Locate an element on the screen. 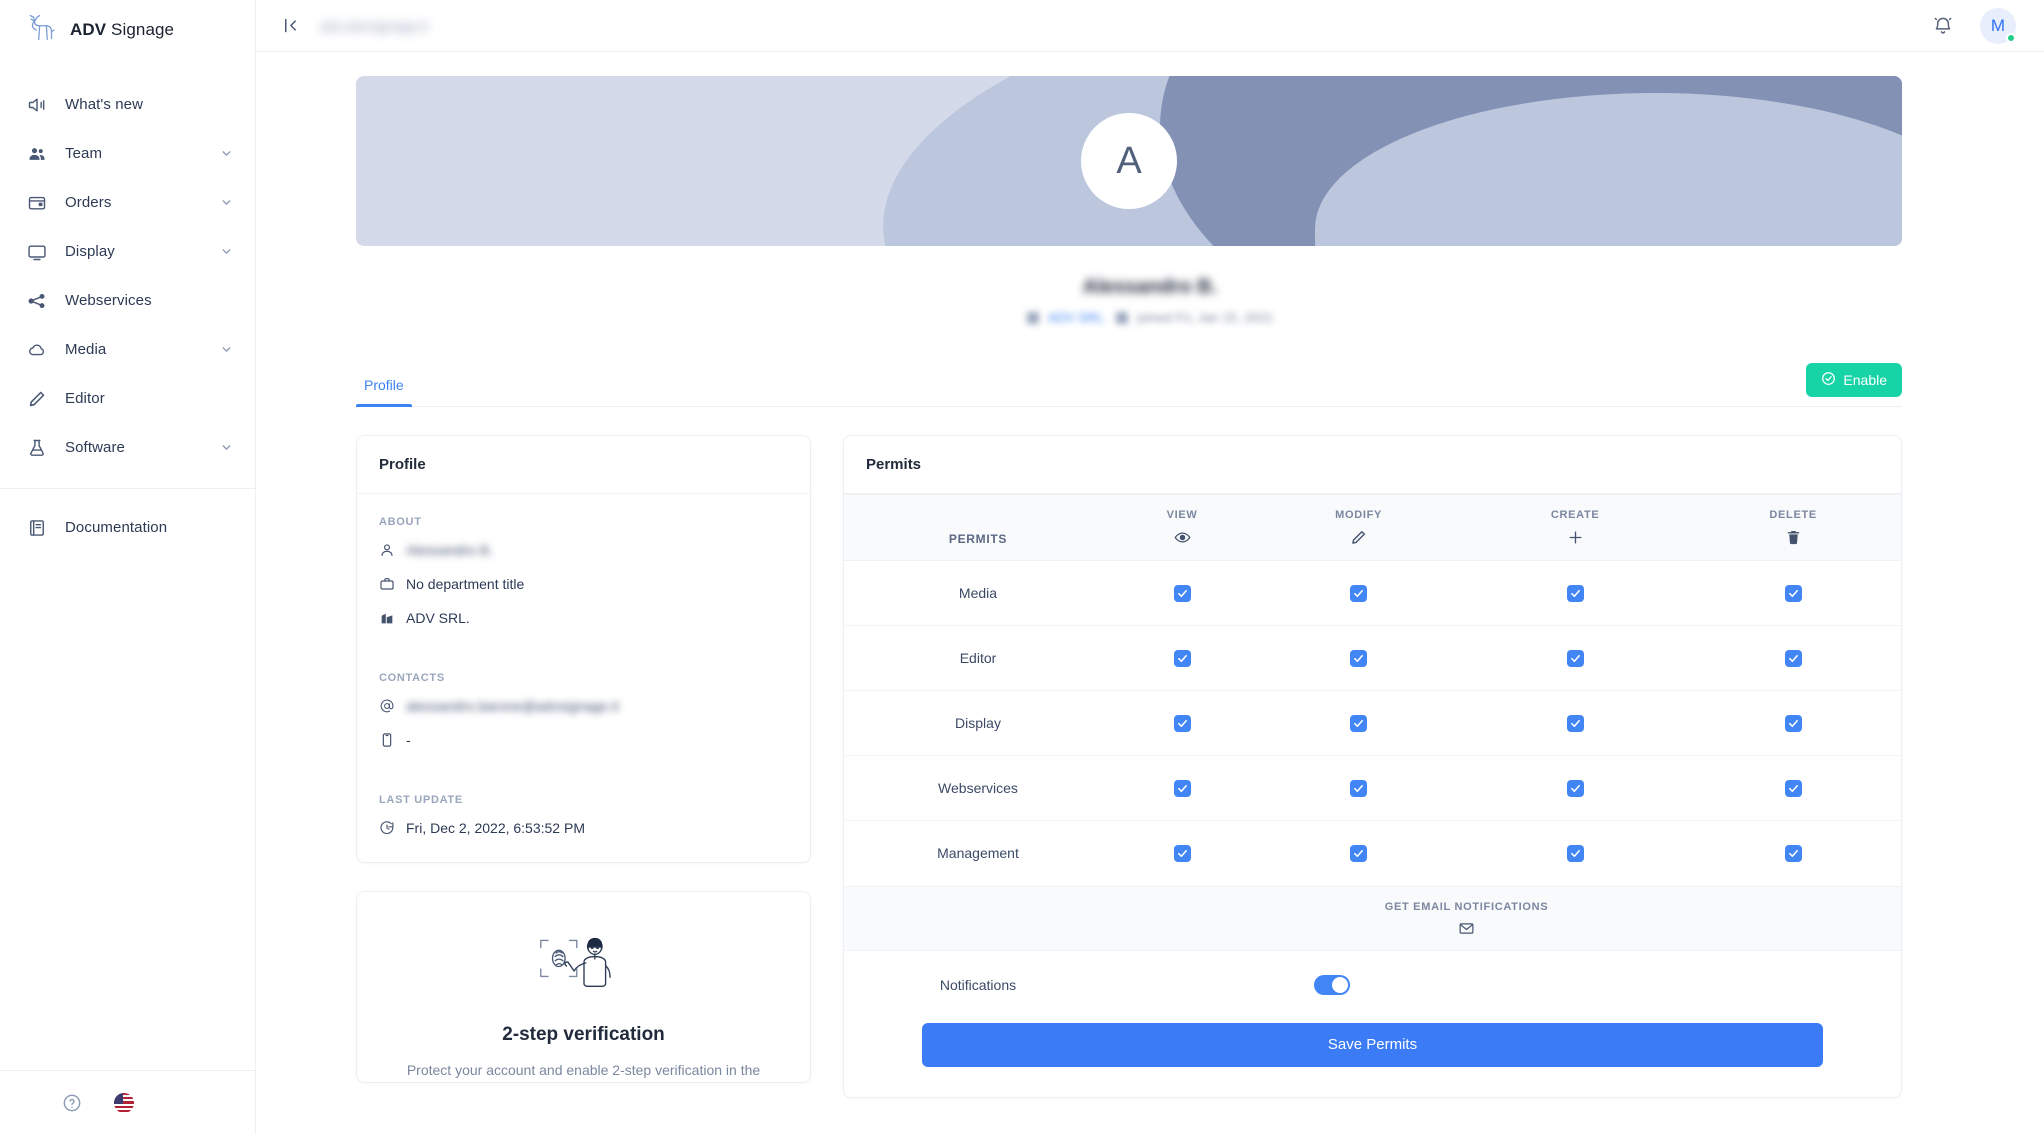 Image resolution: width=2044 pixels, height=1134 pixels. brand: ADV Signage is located at coordinates (127, 30).